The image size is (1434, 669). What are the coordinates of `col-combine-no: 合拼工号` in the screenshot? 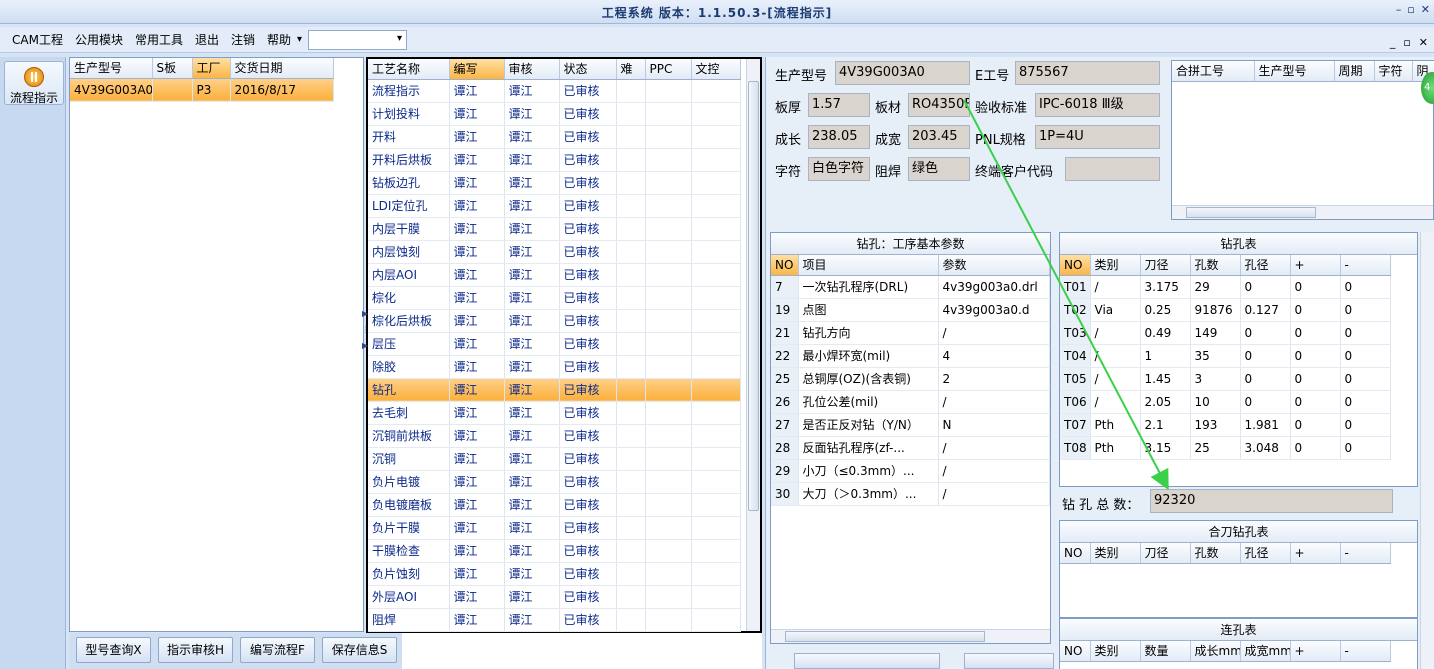 It's located at (1213, 71).